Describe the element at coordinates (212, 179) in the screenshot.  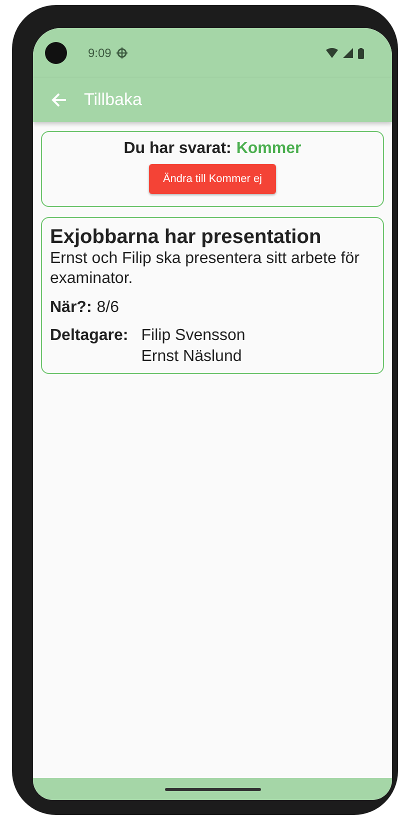
I see `change-response-button: Ändra till Kommer ej` at that location.